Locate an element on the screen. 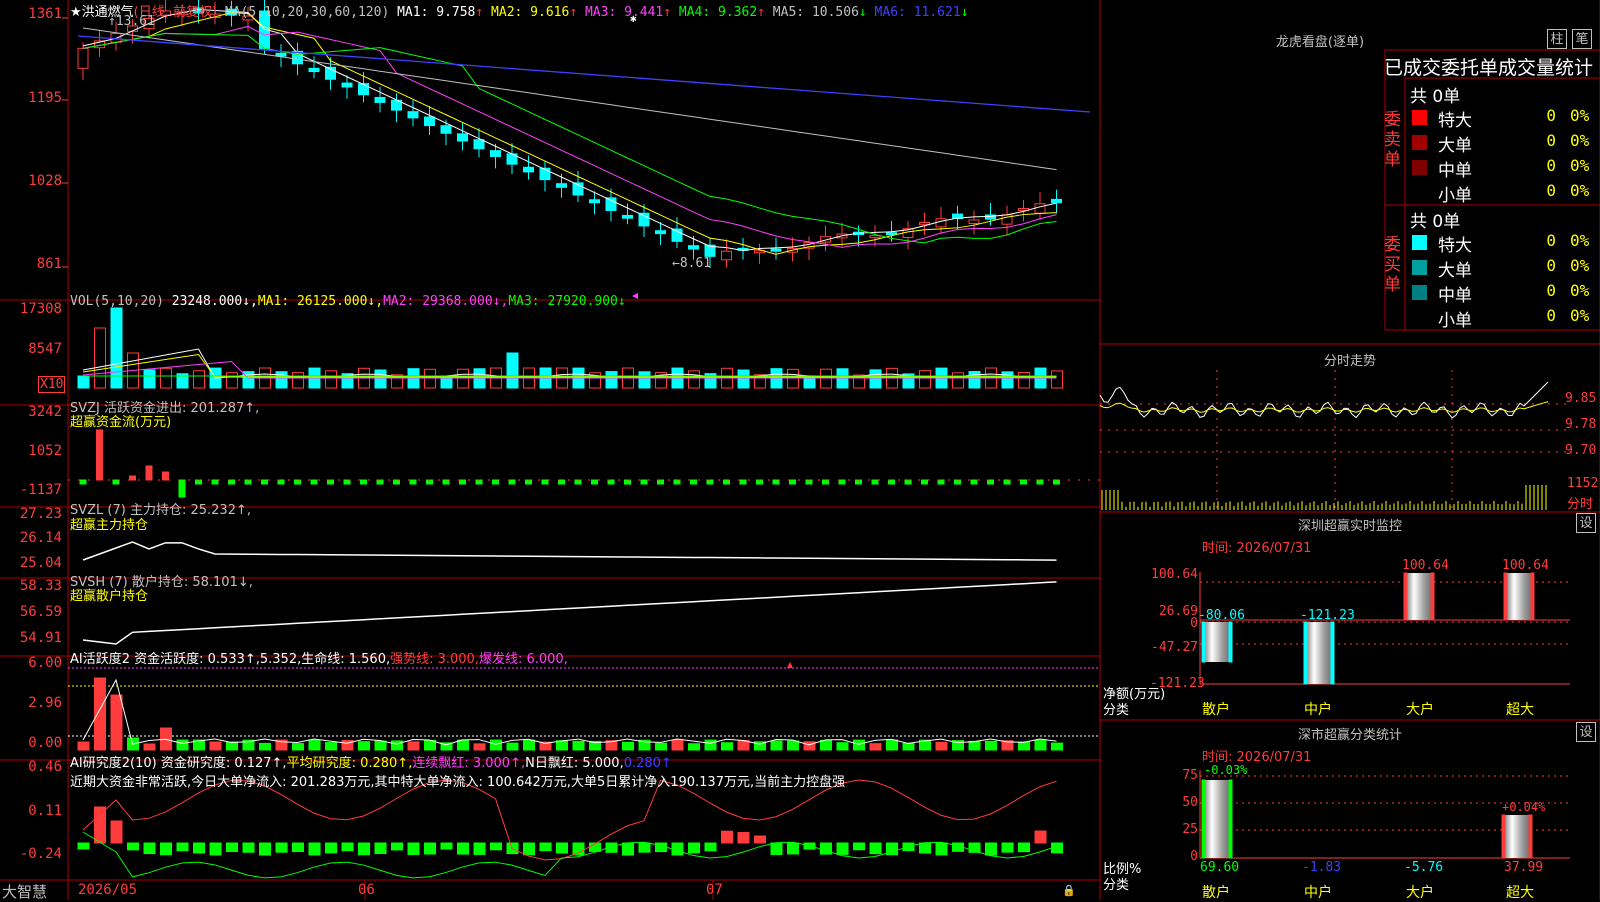  vol-unit-badge: X10 is located at coordinates (52, 384).